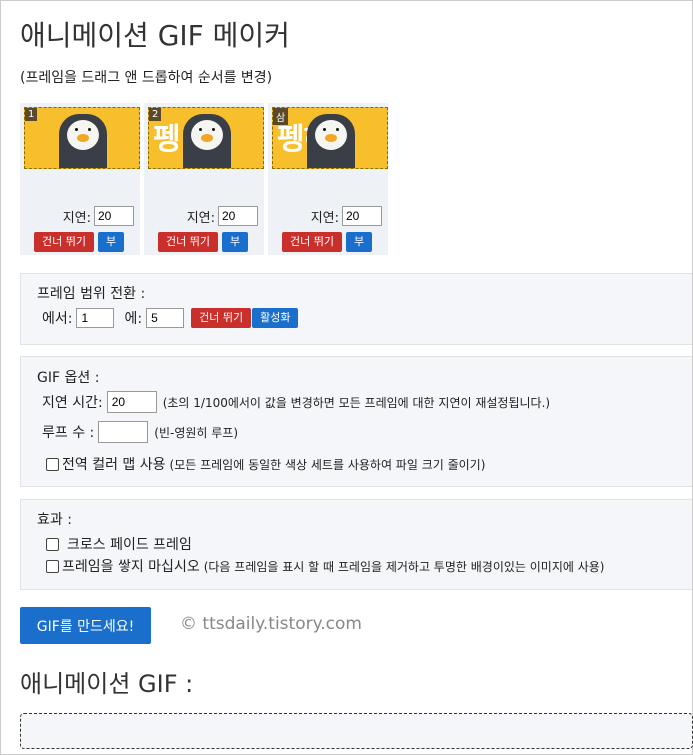 This screenshot has width=693, height=755. Describe the element at coordinates (114, 465) in the screenshot. I see `global-palette-label: 전역 컬러 맵 사용` at that location.